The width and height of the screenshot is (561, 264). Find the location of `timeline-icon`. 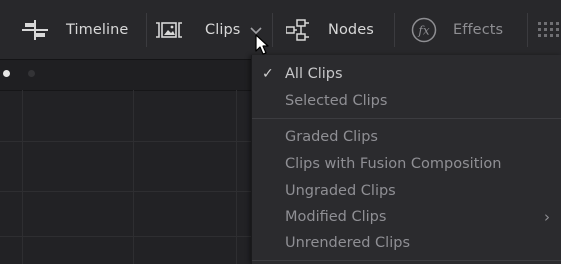

timeline-icon is located at coordinates (35, 29).